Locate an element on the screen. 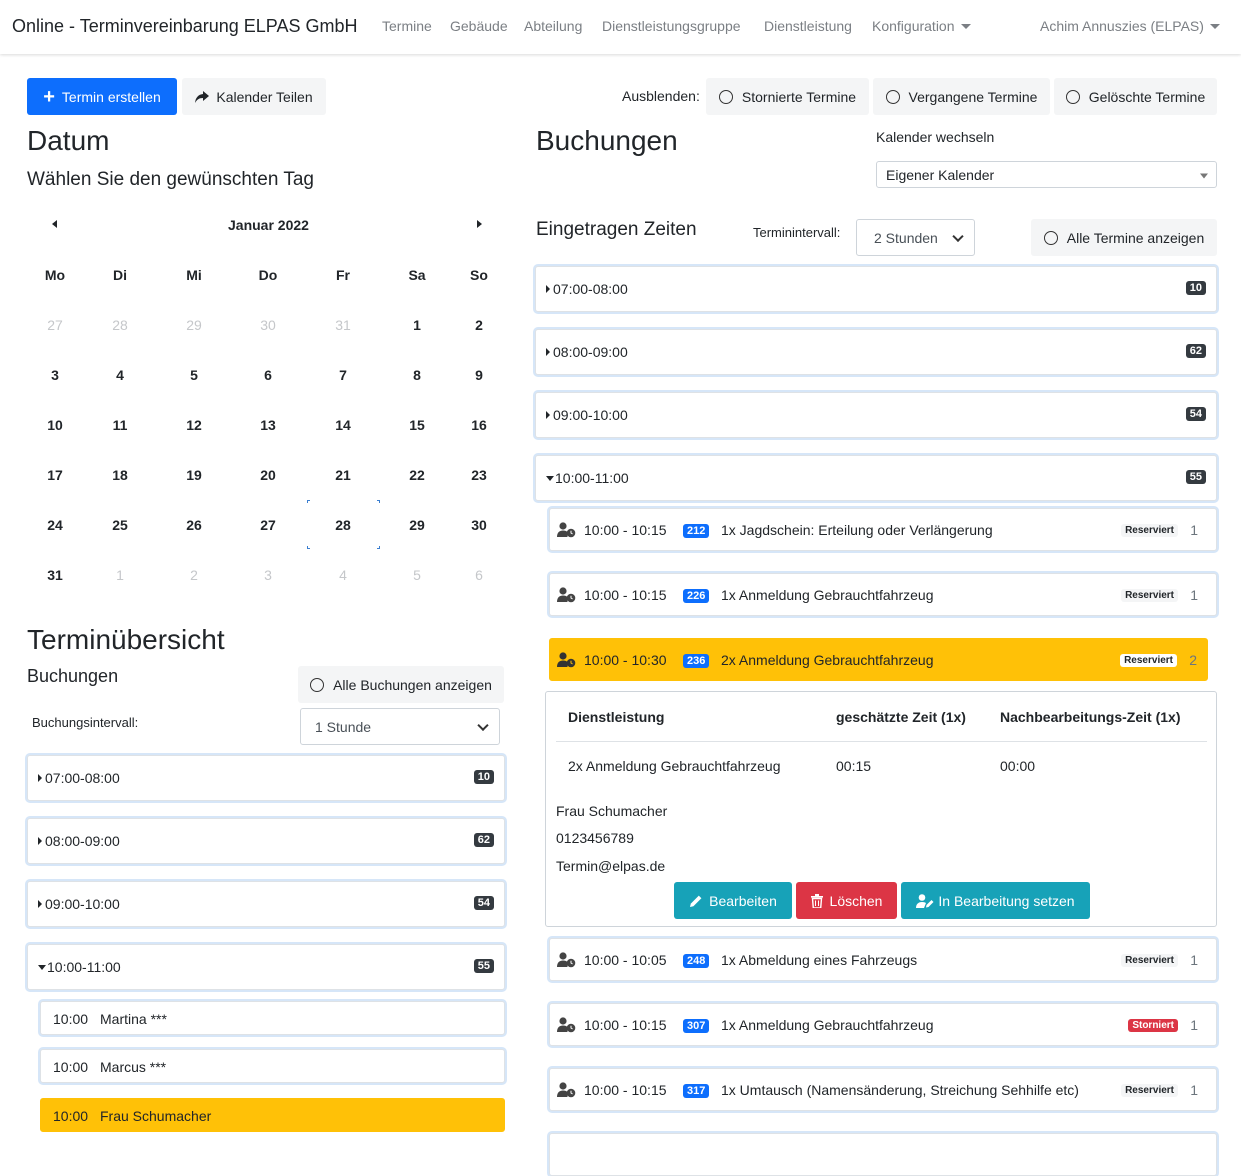 This screenshot has height=1176, width=1241. booking-list-item: 10:00 Martina *** is located at coordinates (272, 1018).